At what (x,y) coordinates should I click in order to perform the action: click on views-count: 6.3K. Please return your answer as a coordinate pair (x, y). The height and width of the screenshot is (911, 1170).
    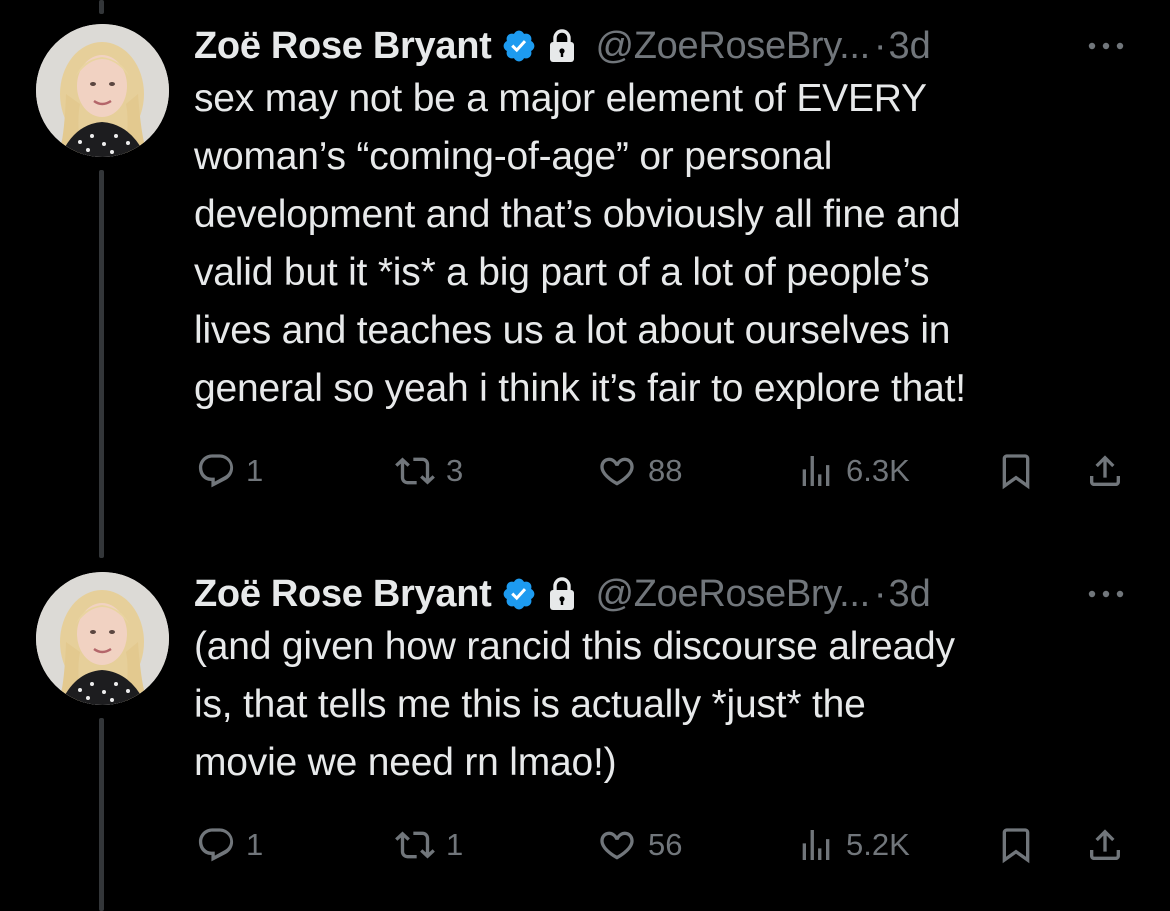
    Looking at the image, I should click on (878, 470).